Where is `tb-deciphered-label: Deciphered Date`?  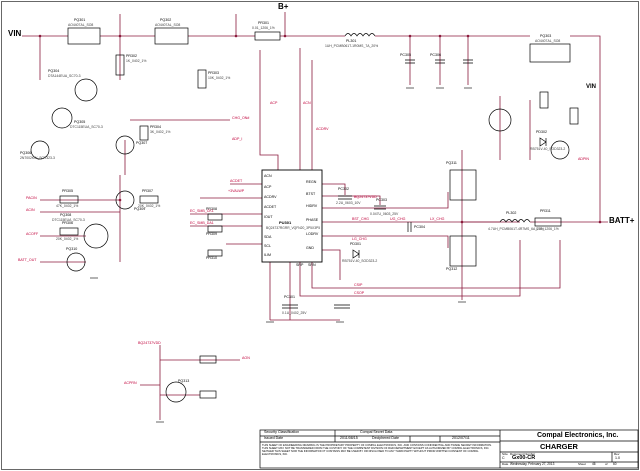 tb-deciphered-label: Deciphered Date is located at coordinates (385, 438).